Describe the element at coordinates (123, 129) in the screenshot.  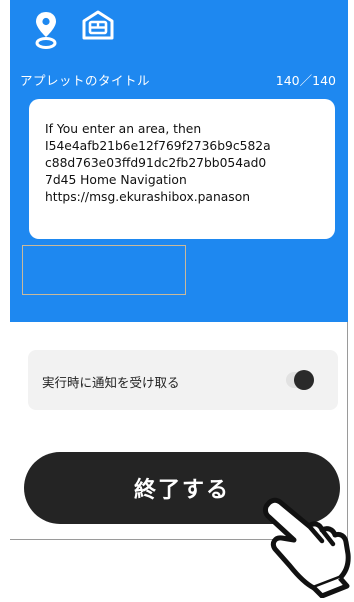
I see `input-text-line: If You enter an area, then` at that location.